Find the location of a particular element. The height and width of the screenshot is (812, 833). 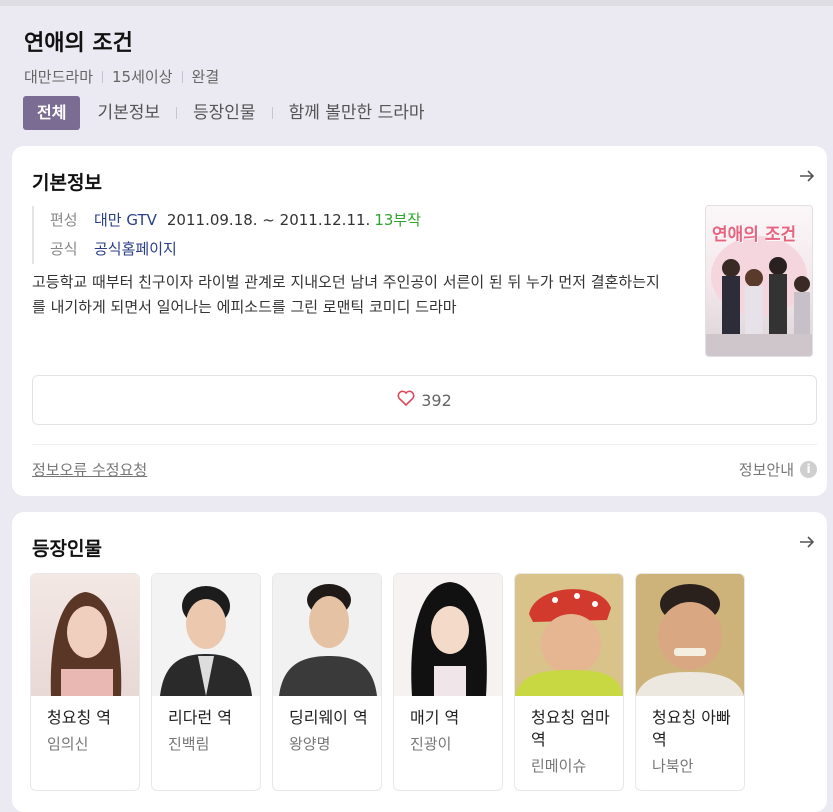

cast-member: 매기 역 진광이 is located at coordinates (448, 682).